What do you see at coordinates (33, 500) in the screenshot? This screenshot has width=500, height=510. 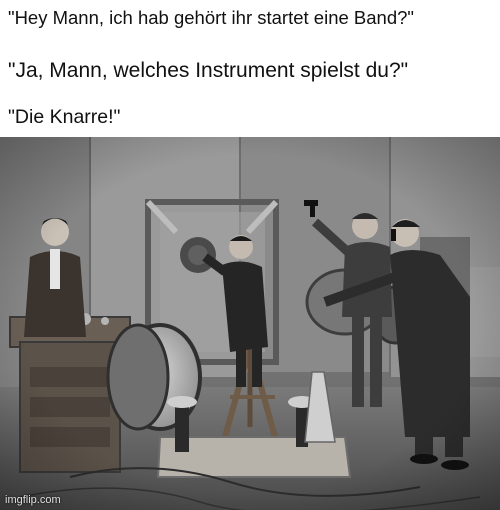 I see `imgflip-watermark: imgflip.com` at bounding box center [33, 500].